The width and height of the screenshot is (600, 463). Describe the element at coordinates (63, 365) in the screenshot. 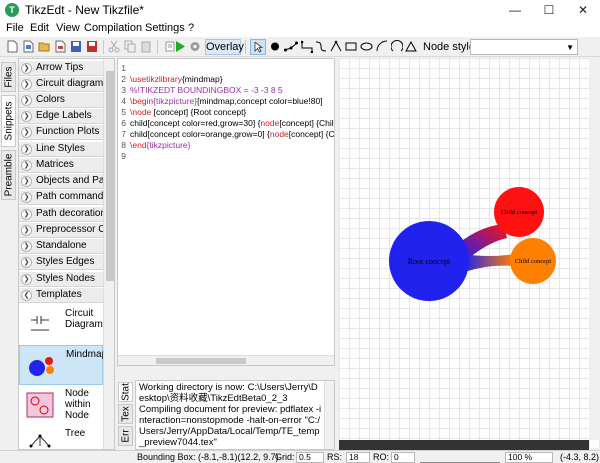

I see `template-item: Mindmap` at that location.